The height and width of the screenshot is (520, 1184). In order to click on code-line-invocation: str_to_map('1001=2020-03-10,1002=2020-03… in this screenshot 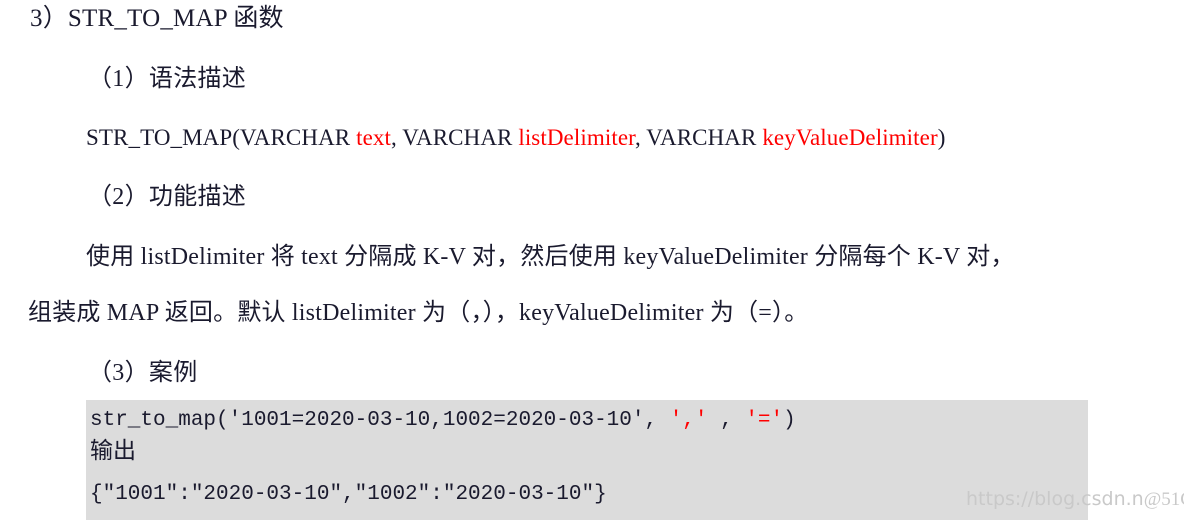, I will do `click(589, 421)`.